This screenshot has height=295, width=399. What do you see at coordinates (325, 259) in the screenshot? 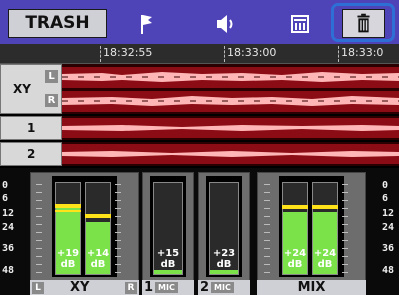
I see `gain-readout-r: +24 dB` at bounding box center [325, 259].